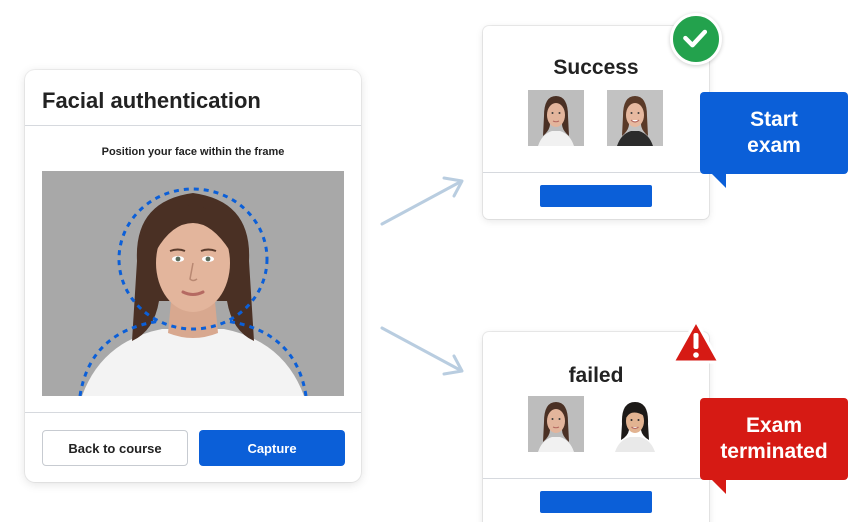 The image size is (848, 522). What do you see at coordinates (193, 152) in the screenshot?
I see `instruction-text: Position your face within the frame` at bounding box center [193, 152].